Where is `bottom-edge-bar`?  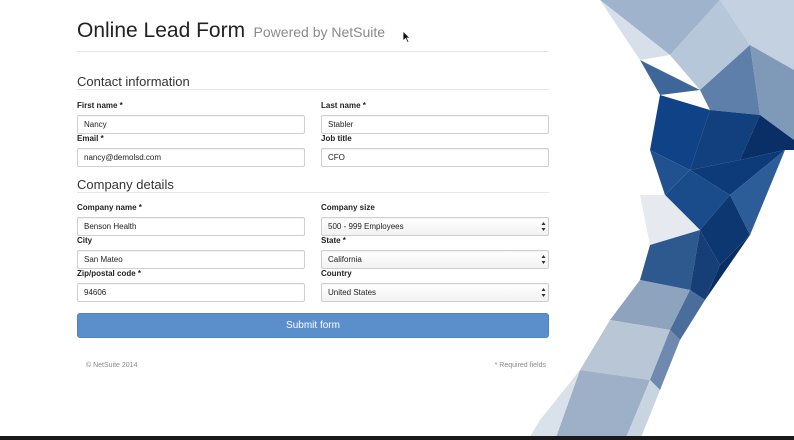
bottom-edge-bar is located at coordinates (397, 438).